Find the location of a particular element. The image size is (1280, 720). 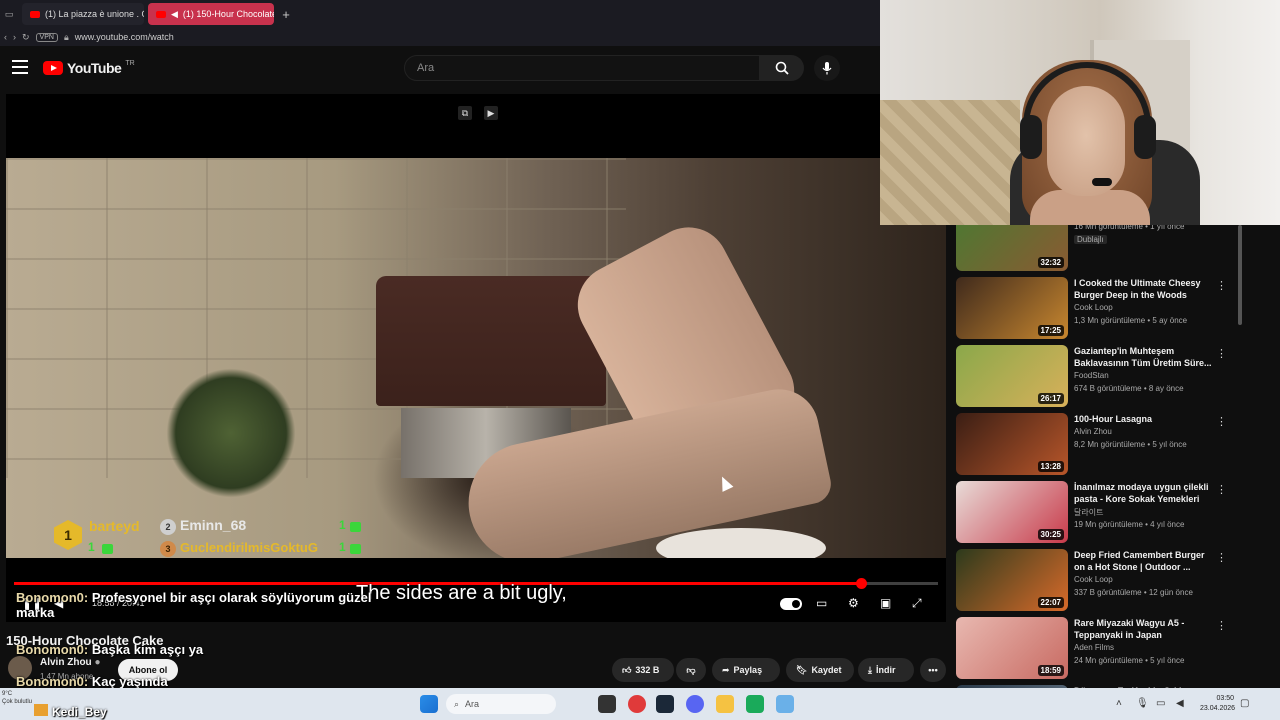

weather-widget: 9°C Çok bulutlu is located at coordinates (17, 698).